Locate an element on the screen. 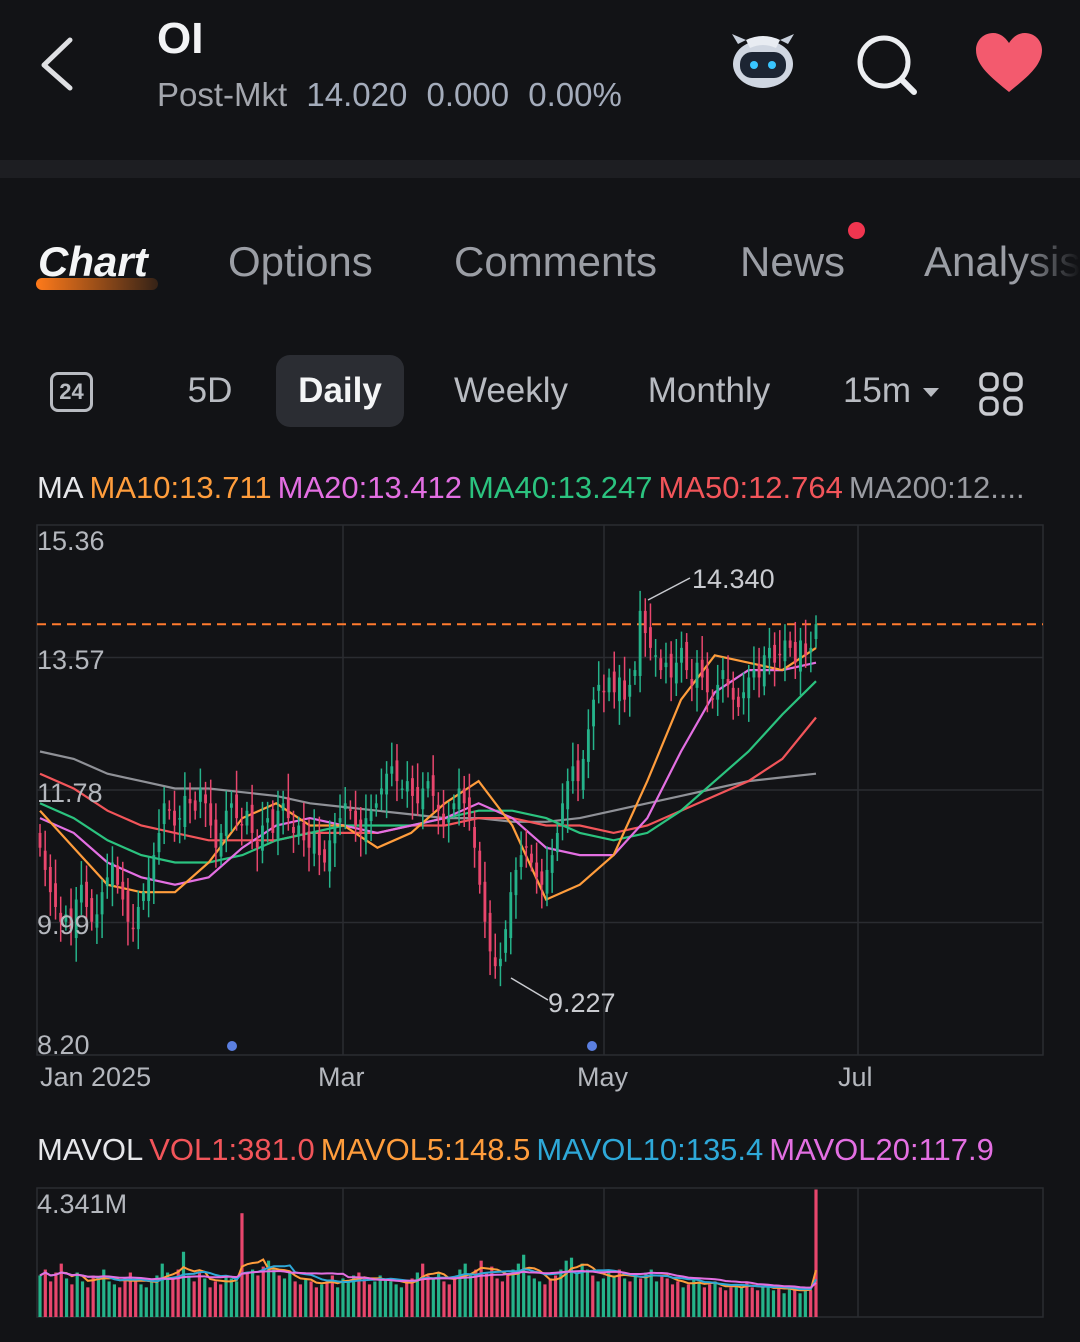 This screenshot has width=1080, height=1342. mavol5-value: MAVOL5:148.5 is located at coordinates (425, 1149).